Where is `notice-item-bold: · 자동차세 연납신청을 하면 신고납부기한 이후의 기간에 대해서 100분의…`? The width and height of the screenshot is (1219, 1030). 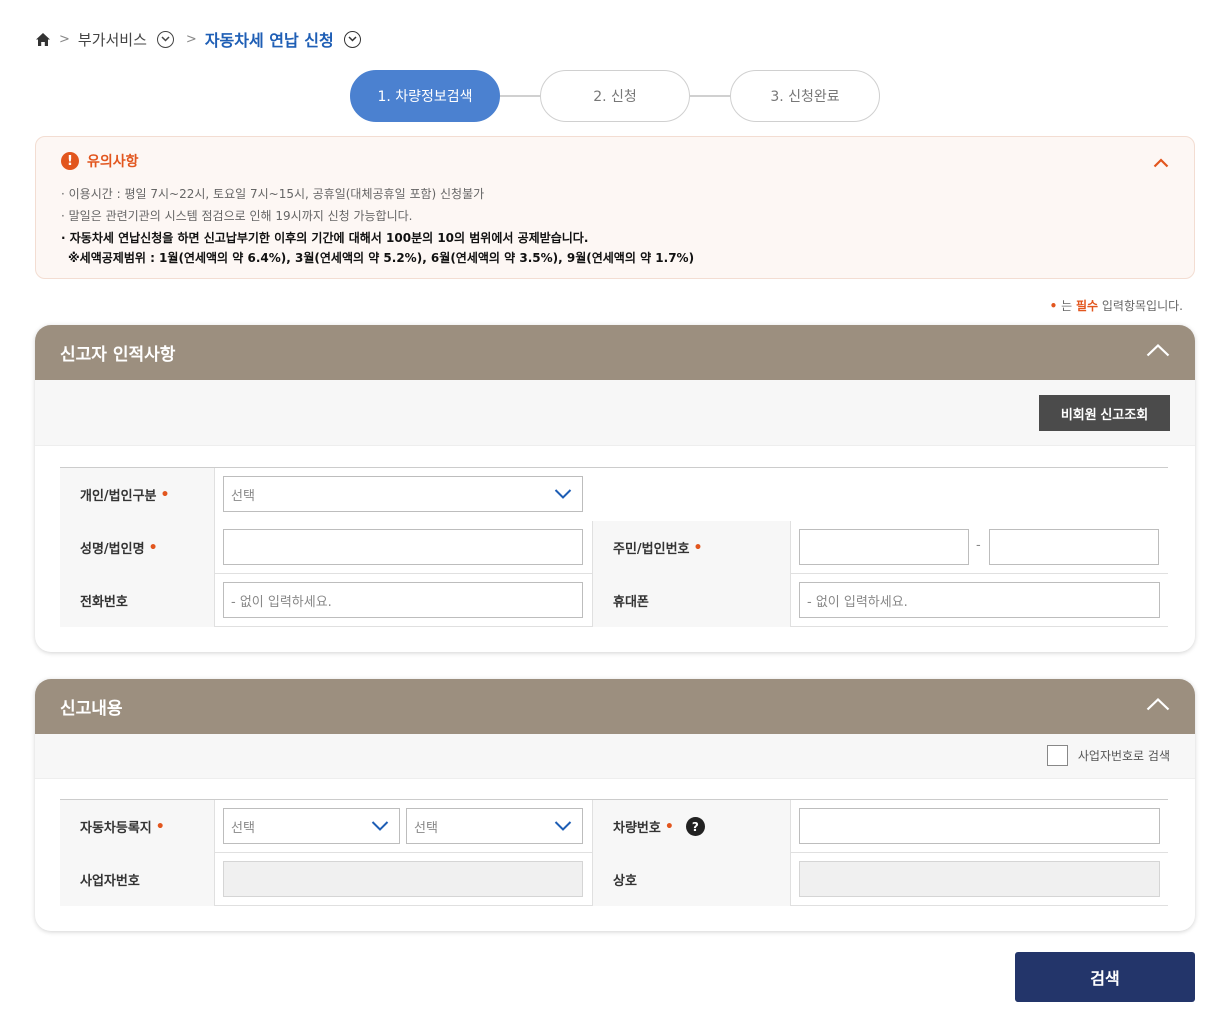 notice-item-bold: · 자동차세 연납신청을 하면 신고납부기한 이후의 기간에 대해서 100분의… is located at coordinates (325, 238).